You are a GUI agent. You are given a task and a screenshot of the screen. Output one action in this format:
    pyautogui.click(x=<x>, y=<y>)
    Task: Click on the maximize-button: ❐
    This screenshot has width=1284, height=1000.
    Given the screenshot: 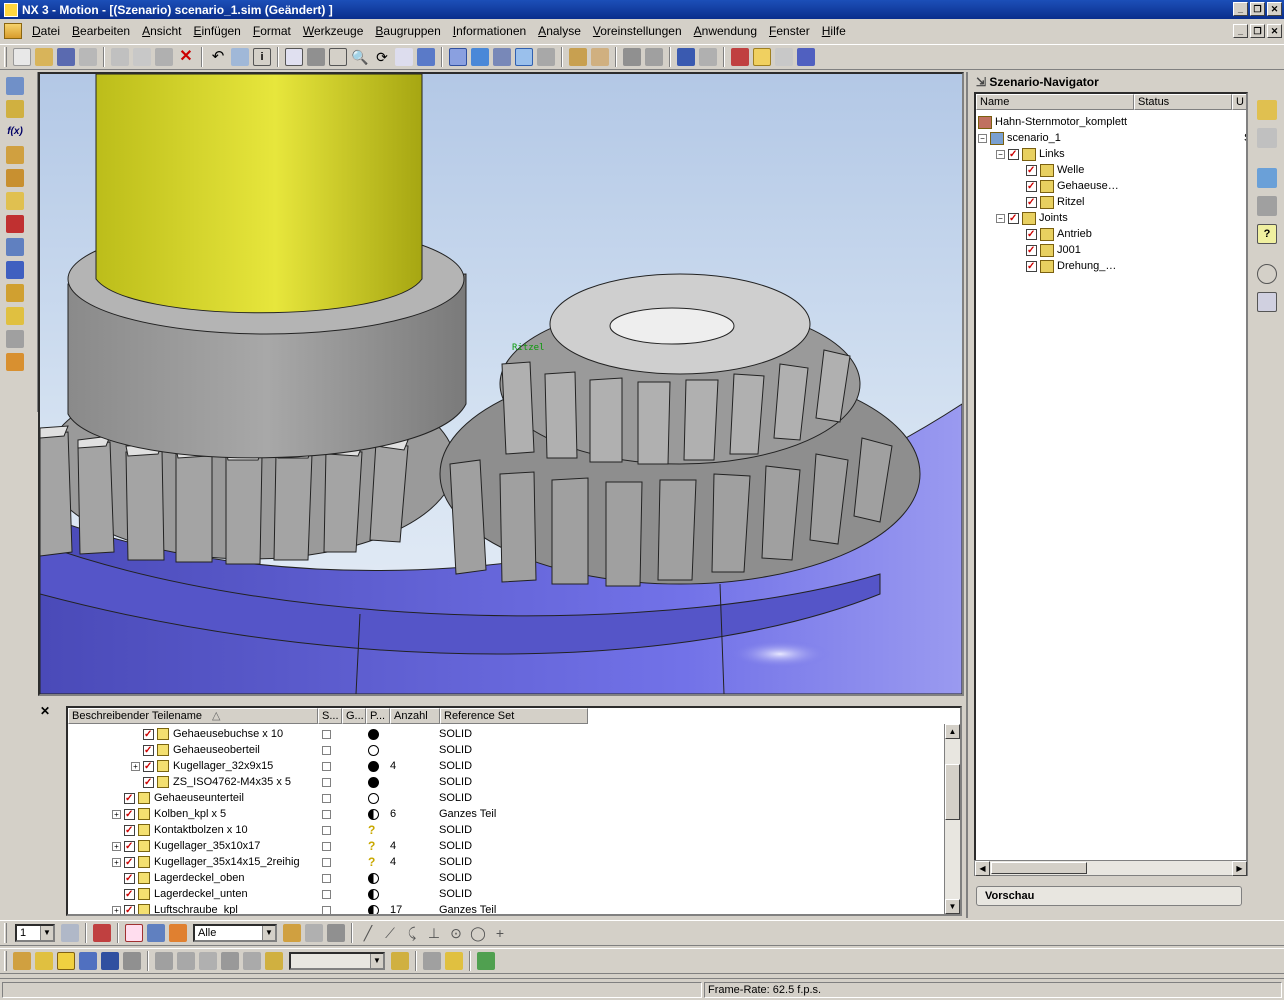 What is the action you would take?
    pyautogui.click(x=1257, y=9)
    